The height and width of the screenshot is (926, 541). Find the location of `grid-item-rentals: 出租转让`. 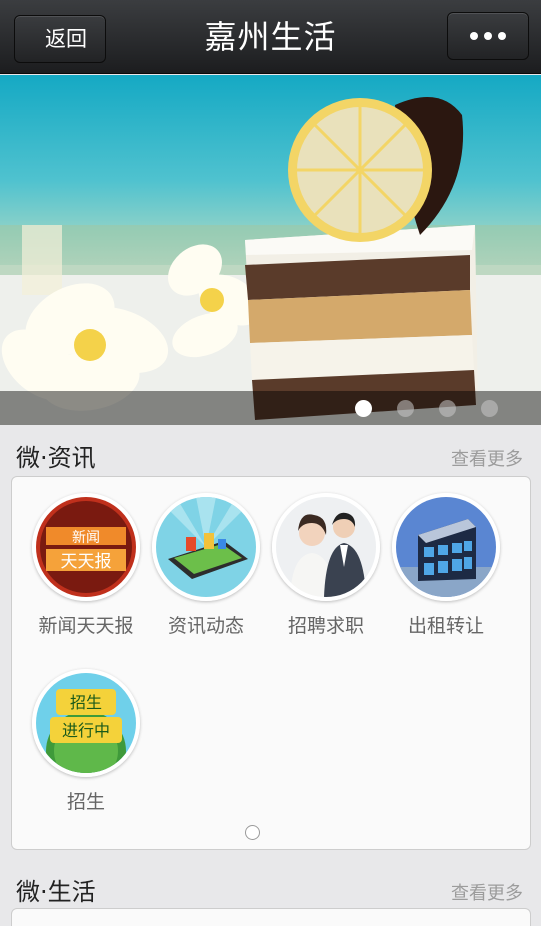

grid-item-rentals: 出租转让 is located at coordinates (446, 565).